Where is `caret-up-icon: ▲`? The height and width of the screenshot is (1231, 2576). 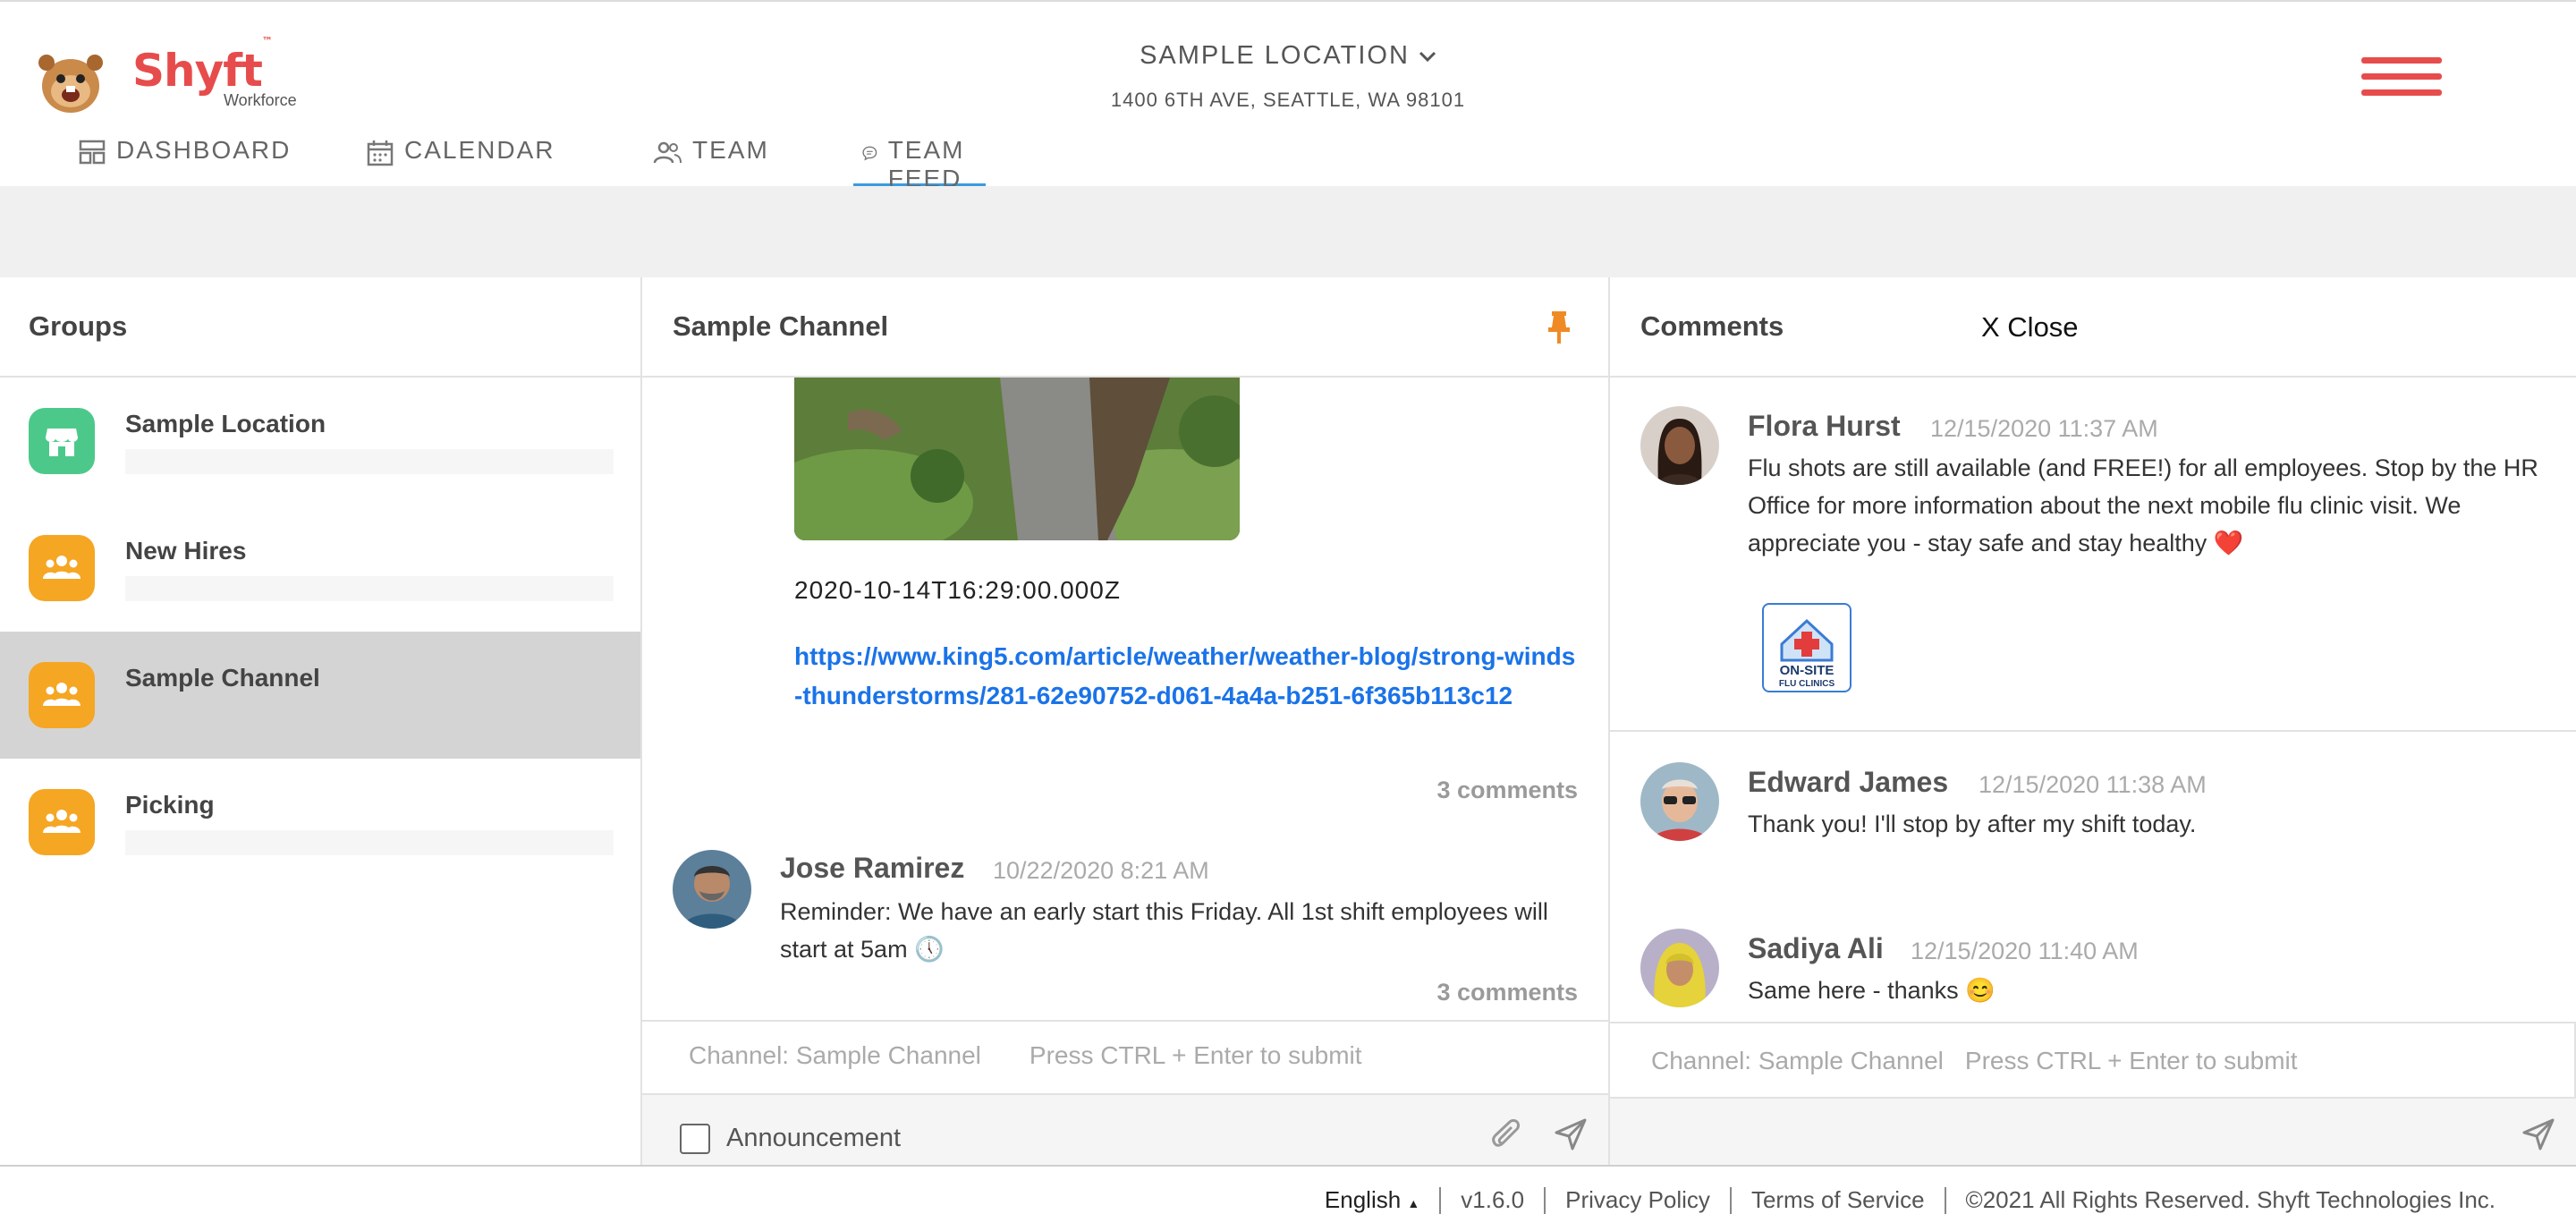 caret-up-icon: ▲ is located at coordinates (1413, 1203).